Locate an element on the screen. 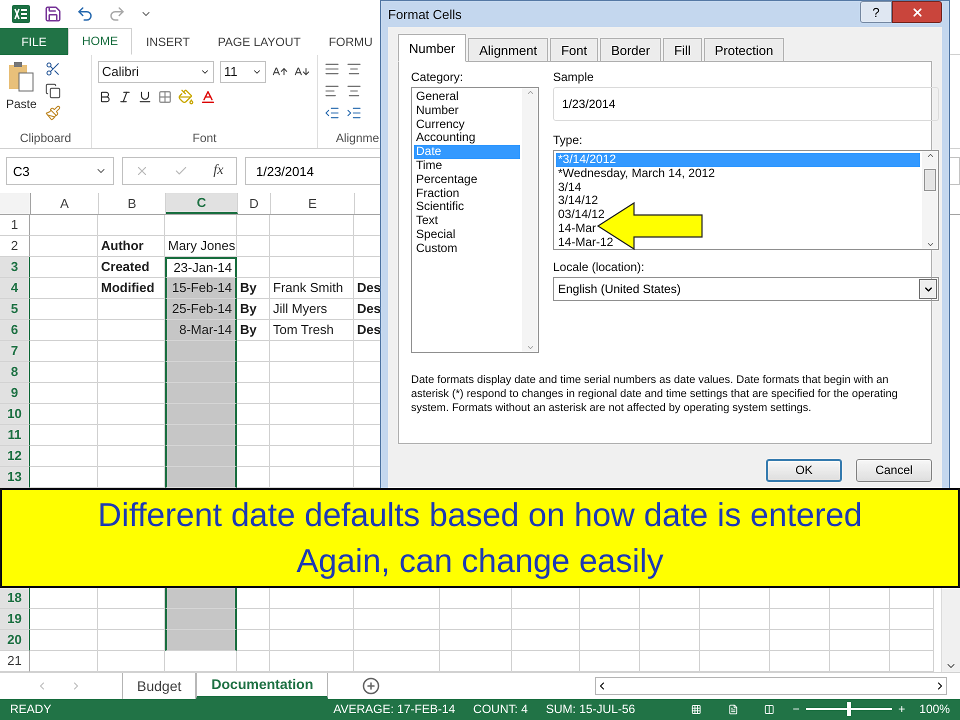 The width and height of the screenshot is (960, 720). table-cell: 8-Mar-14 is located at coordinates (201, 330).